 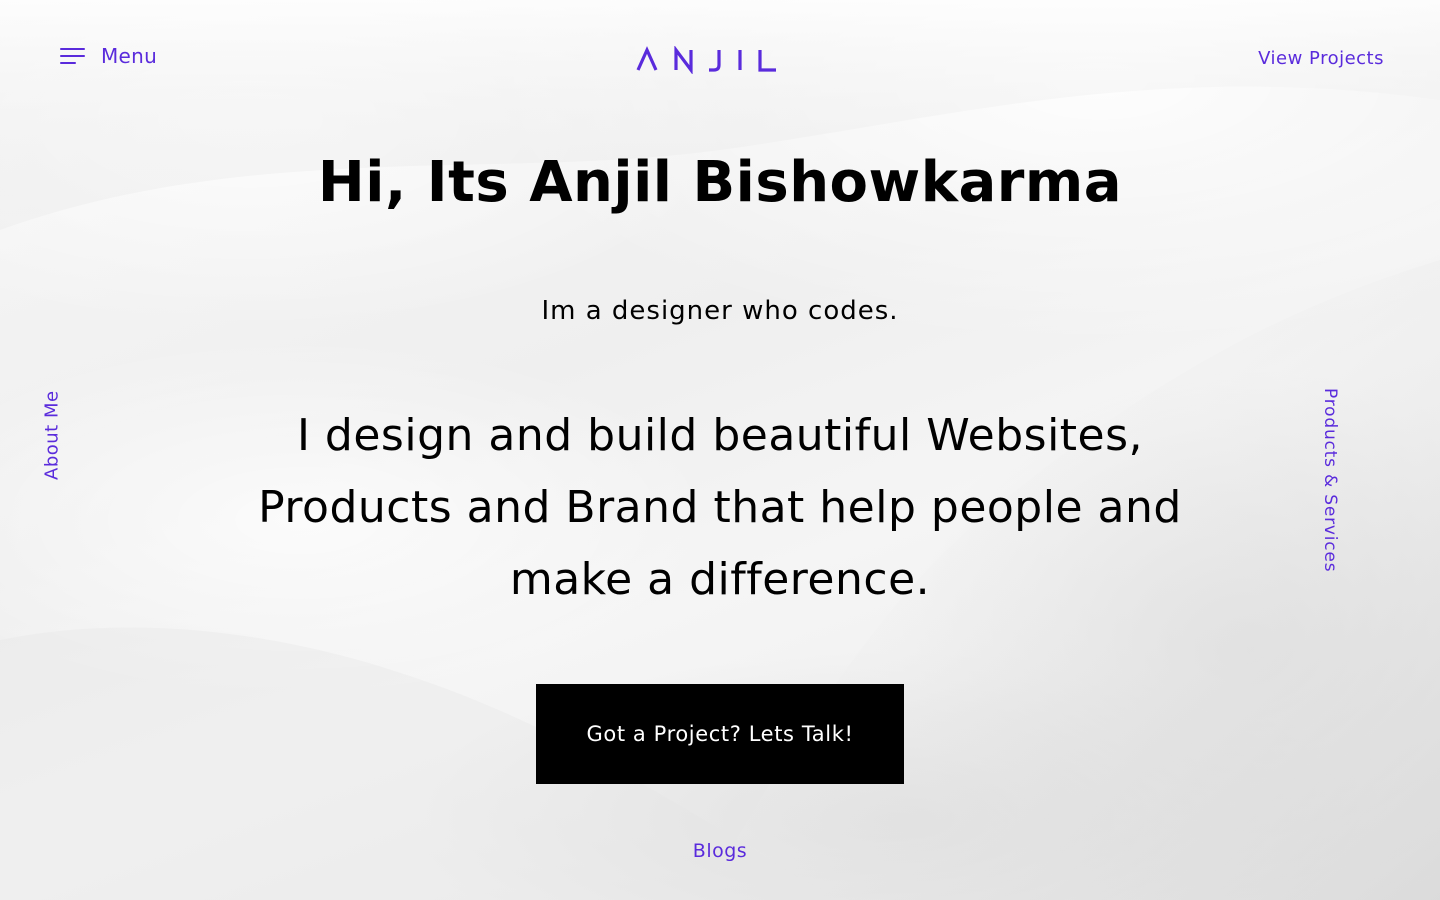 What do you see at coordinates (707, 60) in the screenshot?
I see `anjil-logo` at bounding box center [707, 60].